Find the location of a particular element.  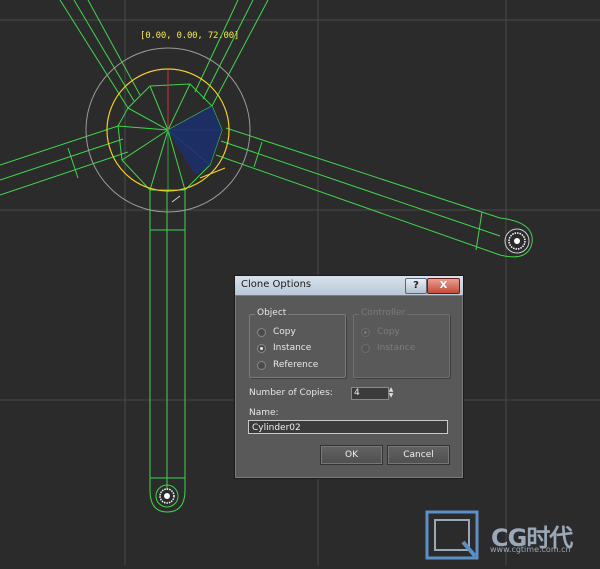

dialog-titlebar: Clone Options ? X is located at coordinates (349, 286).